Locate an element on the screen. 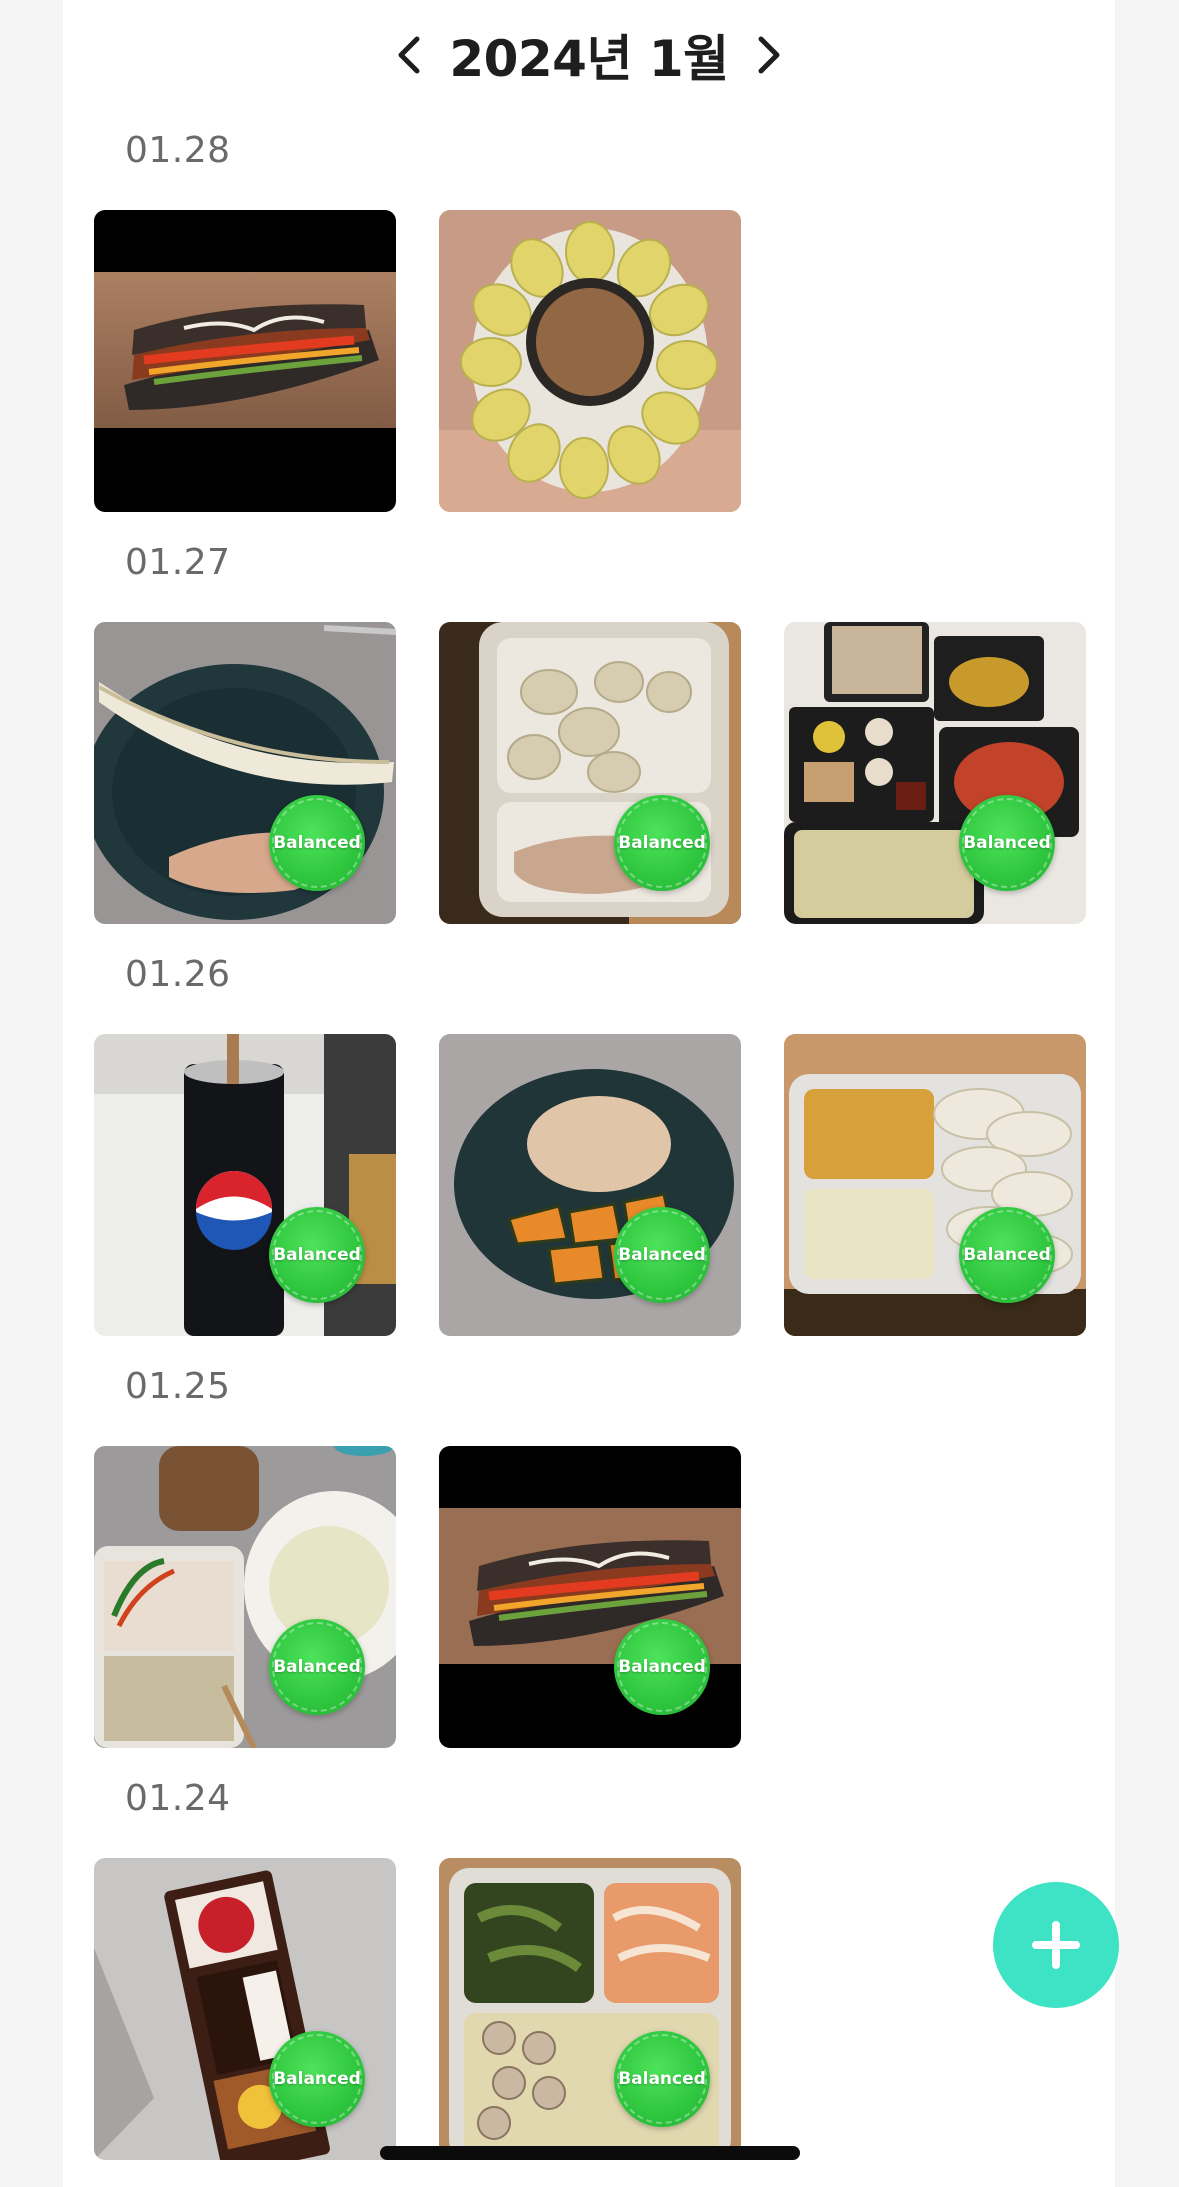 This screenshot has height=2187, width=1179. mushroom-box-photo is located at coordinates (590, 2009).